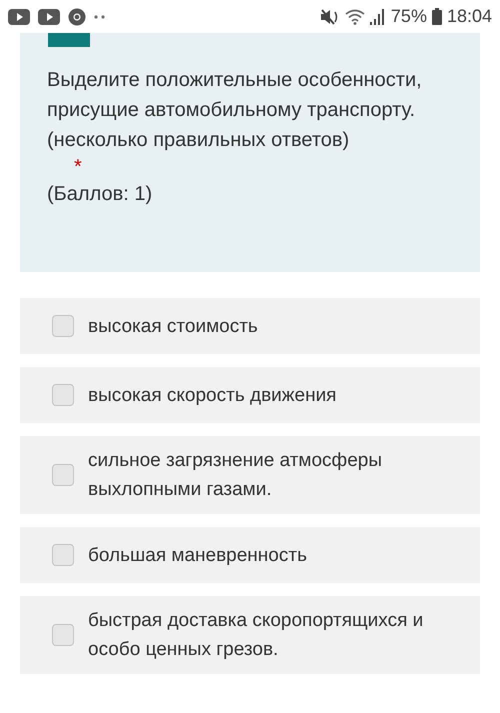  What do you see at coordinates (78, 167) in the screenshot?
I see `required-mark: *` at bounding box center [78, 167].